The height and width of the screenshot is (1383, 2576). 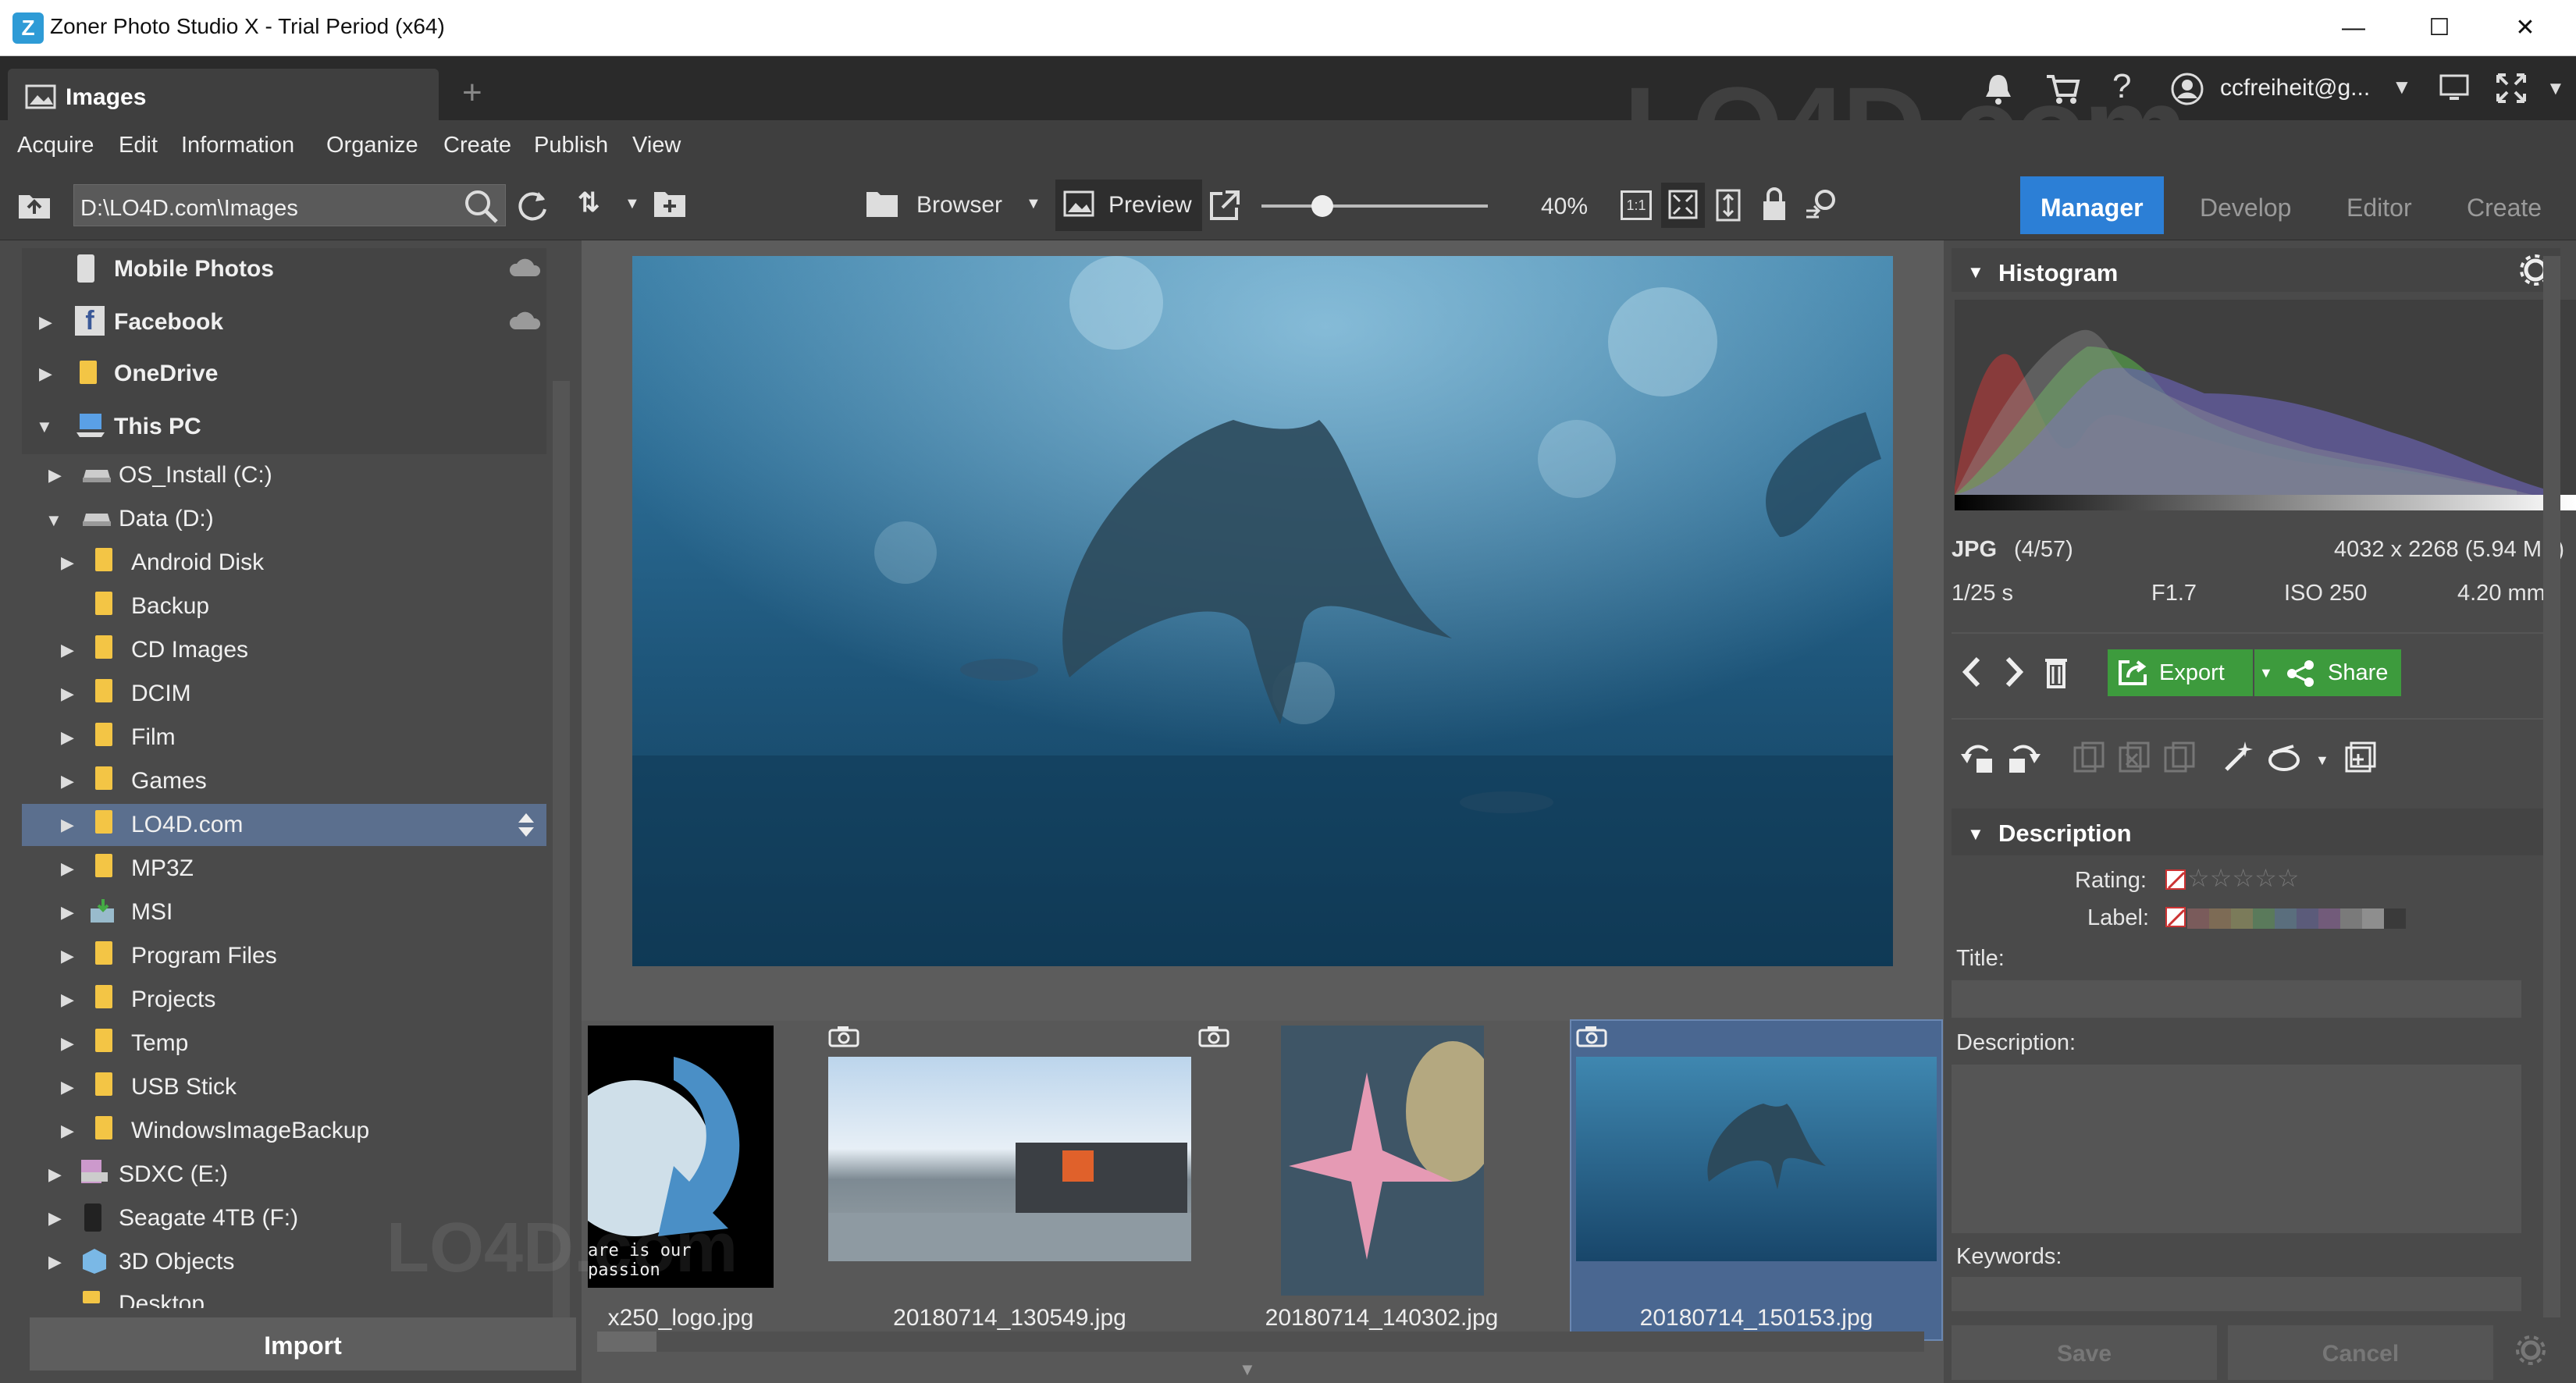 What do you see at coordinates (2379, 205) in the screenshot?
I see `tab-editor: Editor` at bounding box center [2379, 205].